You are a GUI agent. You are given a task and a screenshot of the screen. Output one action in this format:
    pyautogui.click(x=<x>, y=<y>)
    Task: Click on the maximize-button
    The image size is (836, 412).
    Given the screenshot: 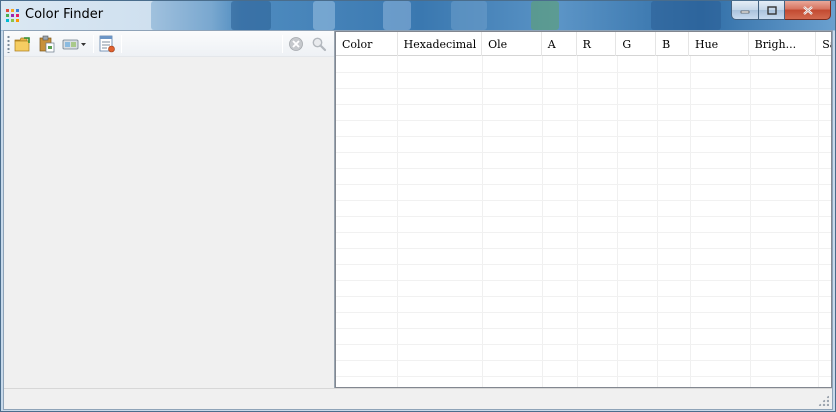 What is the action you would take?
    pyautogui.click(x=772, y=10)
    